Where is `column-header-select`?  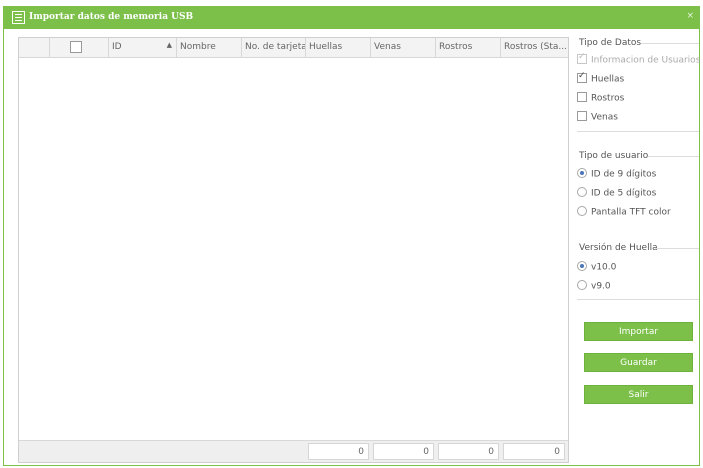
column-header-select is located at coordinates (79, 47).